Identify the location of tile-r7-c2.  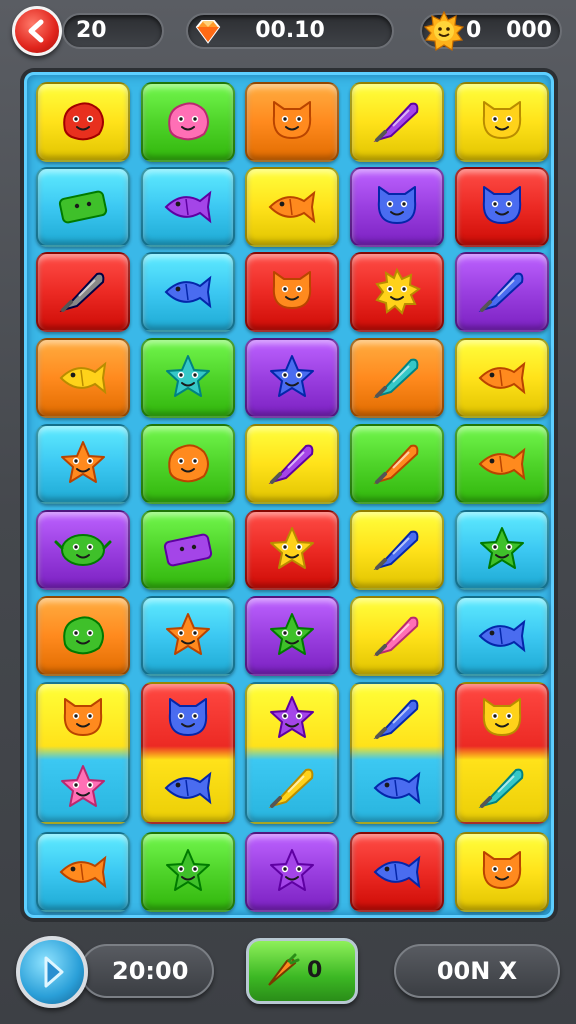
(188, 636).